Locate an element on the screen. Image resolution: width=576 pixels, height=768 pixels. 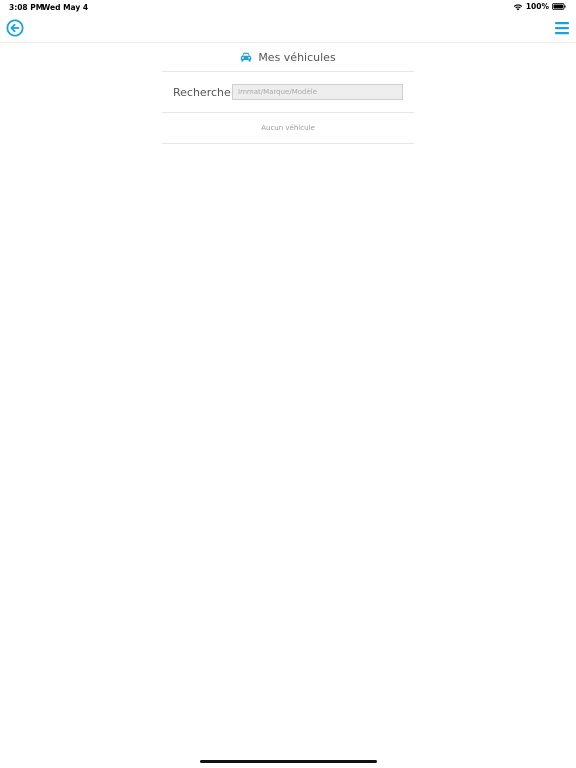
arrow-left-circle-icon is located at coordinates (15, 28).